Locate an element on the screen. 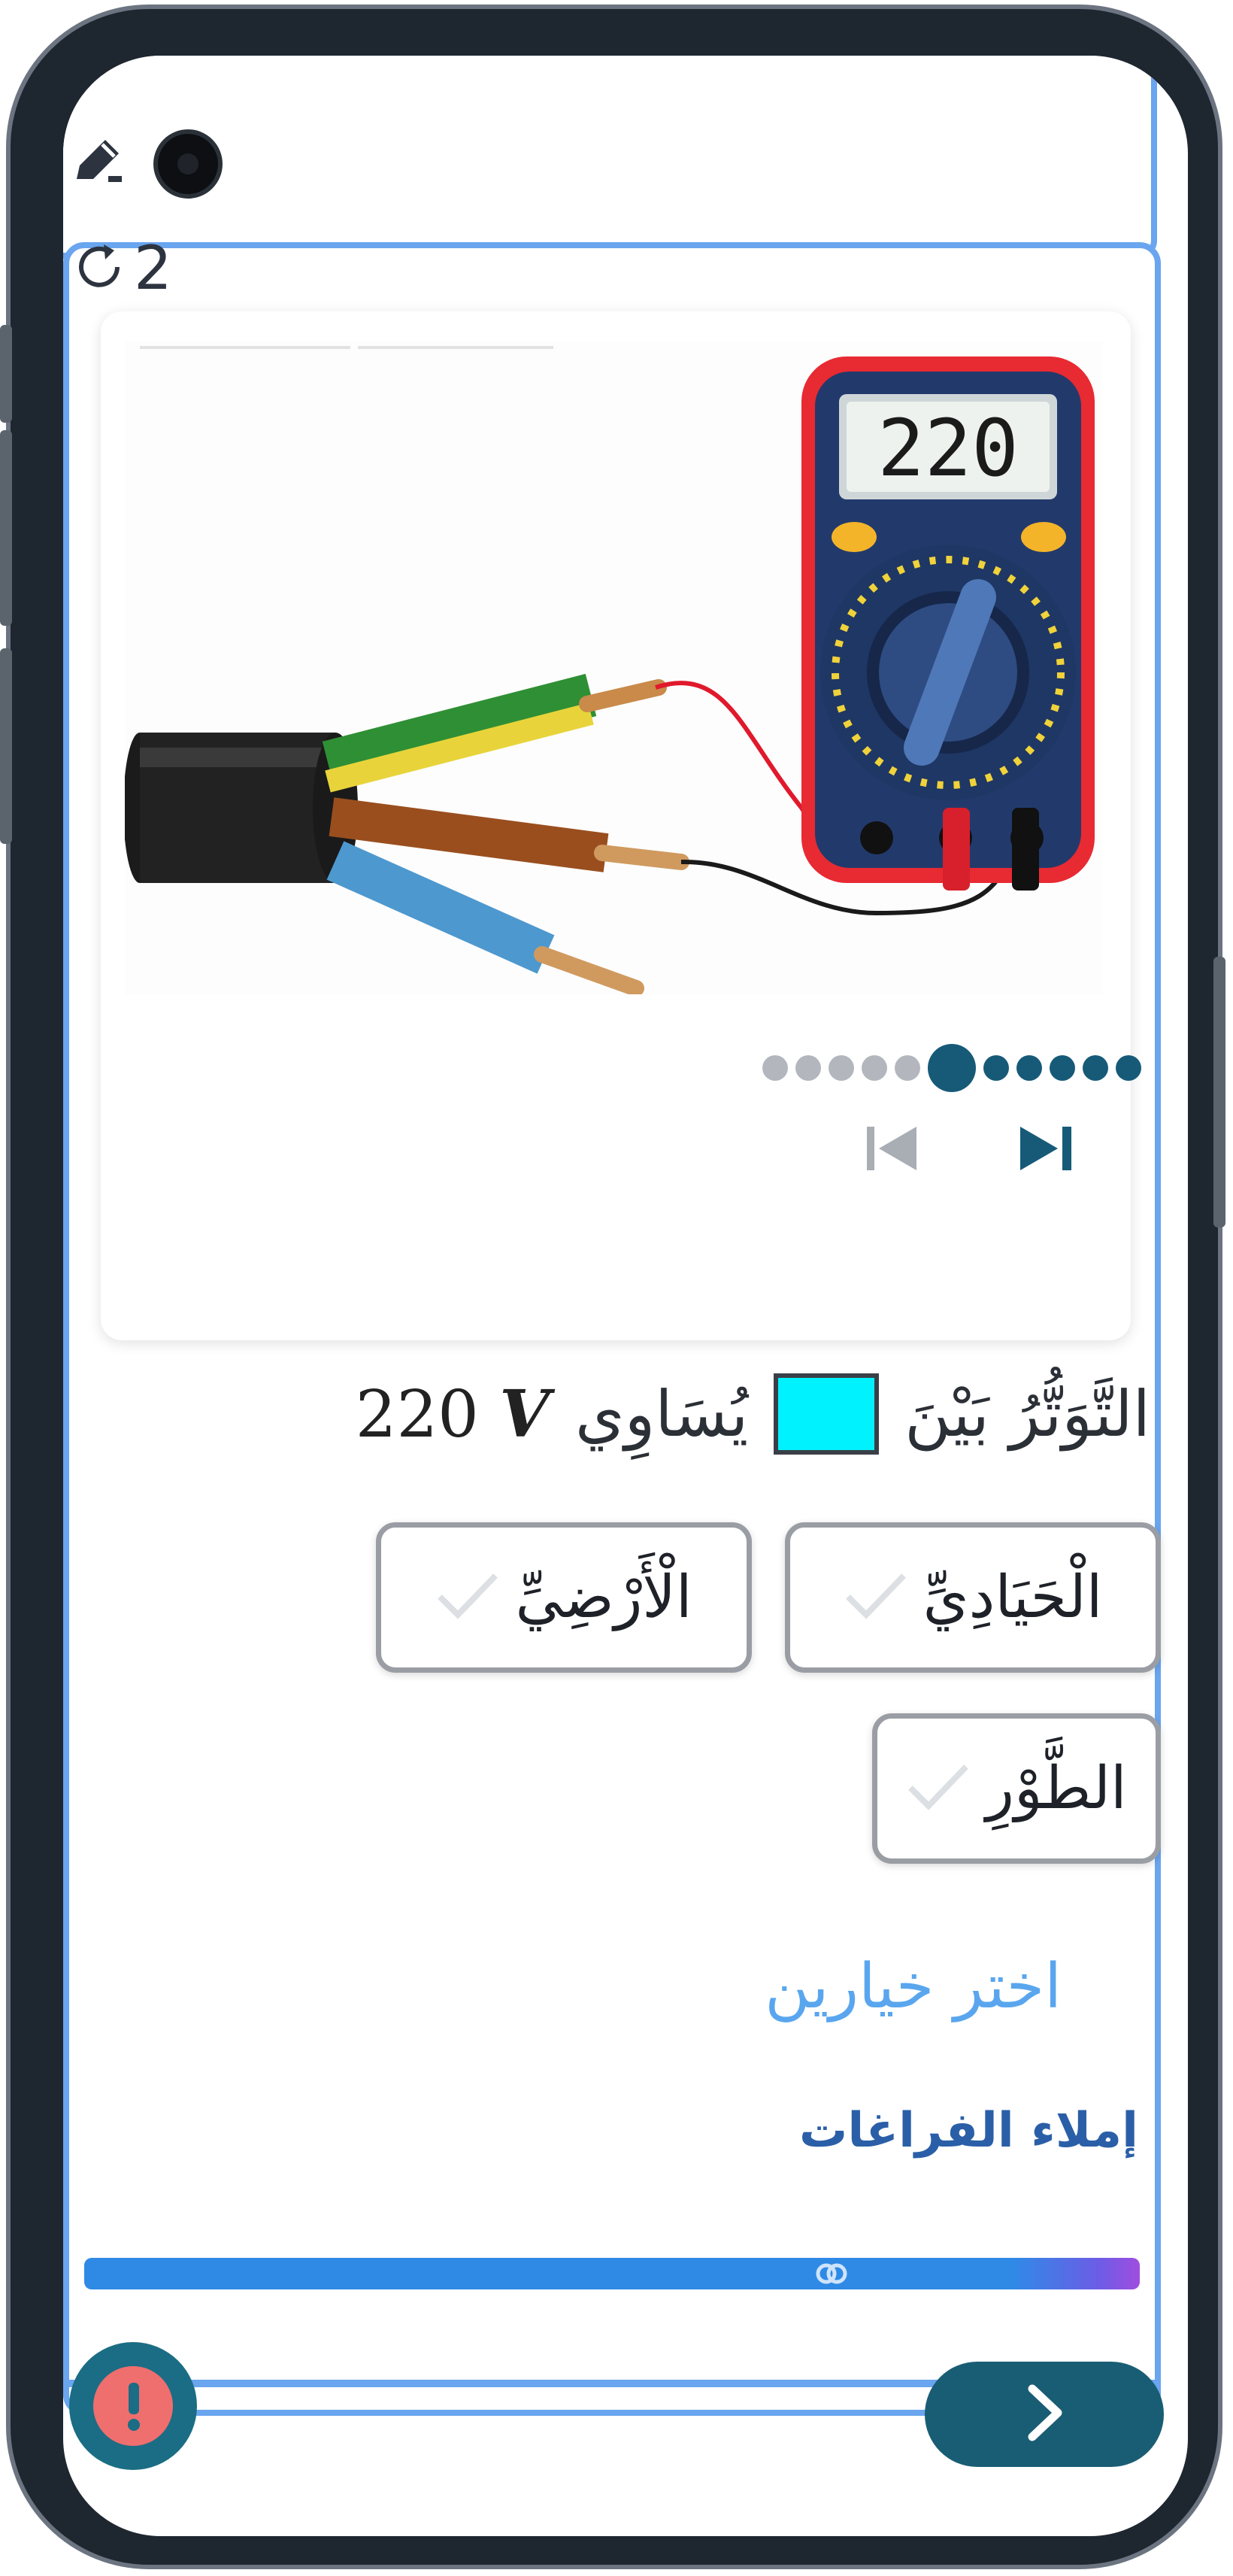  top-card is located at coordinates (610, 157).